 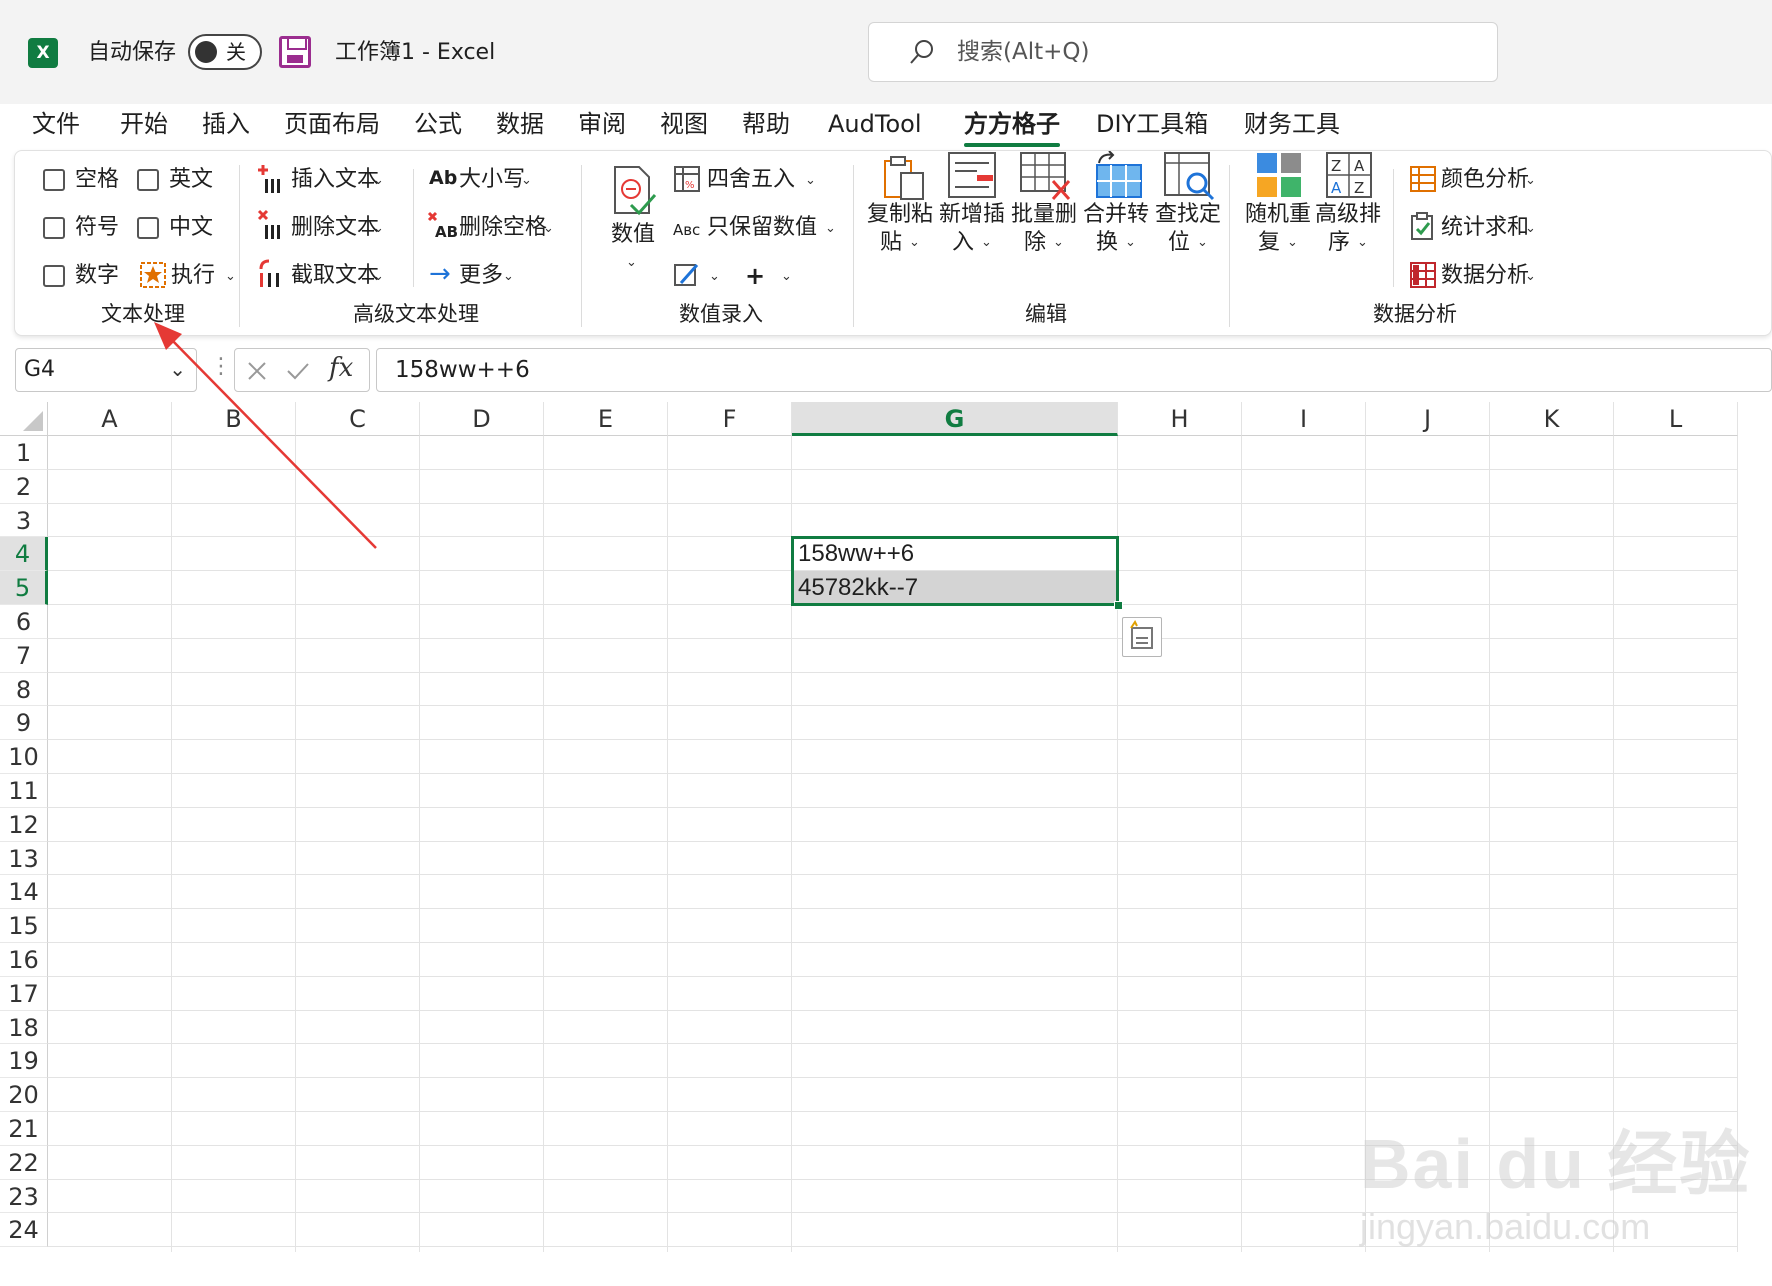 I want to click on watermark-logo: Bai du 经验, so click(x=1556, y=1164).